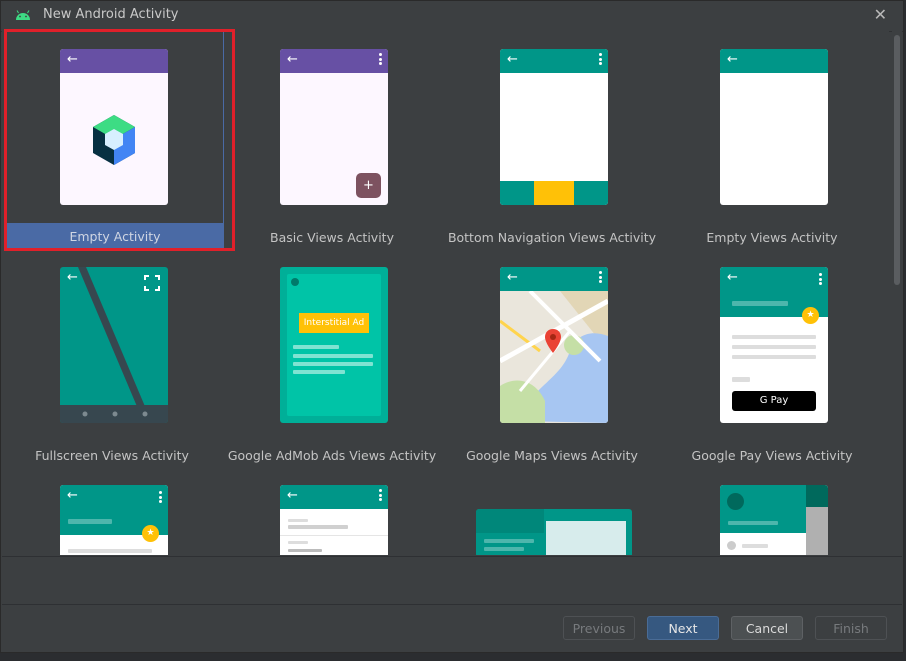 The height and width of the screenshot is (661, 906). Describe the element at coordinates (332, 455) in the screenshot. I see `template-label: Google AdMob Ads Views Activity` at that location.